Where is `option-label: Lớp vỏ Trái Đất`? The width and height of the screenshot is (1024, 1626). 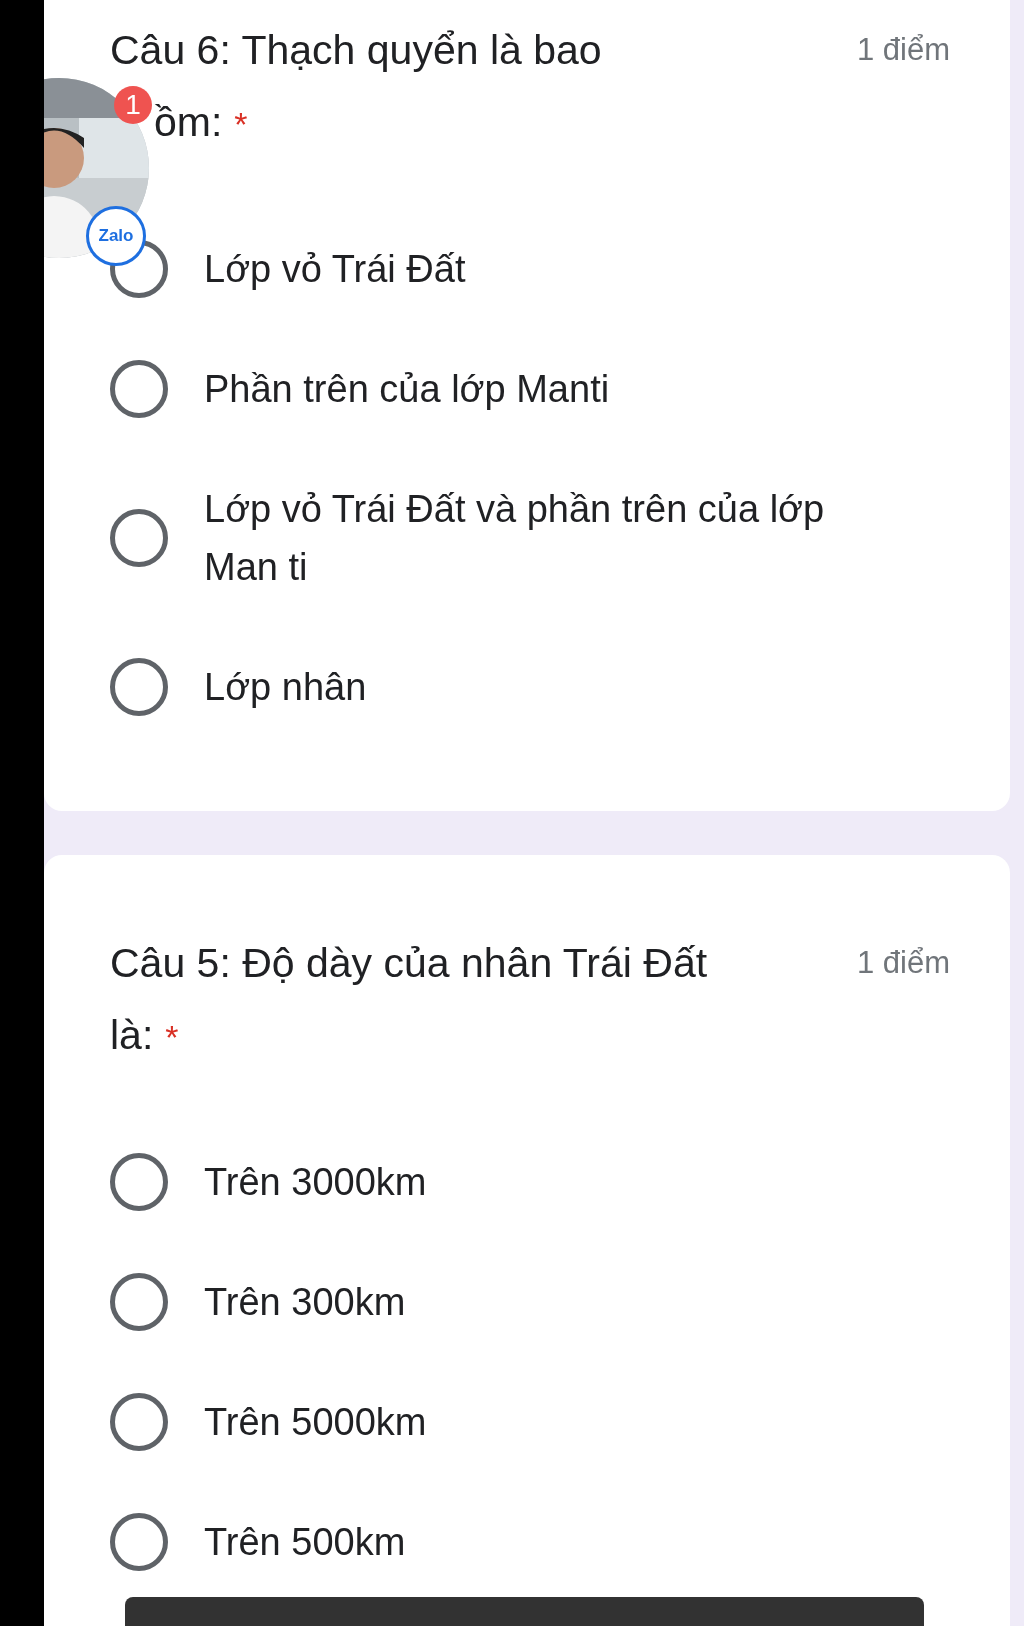
option-label: Lớp vỏ Trái Đất is located at coordinates (335, 269).